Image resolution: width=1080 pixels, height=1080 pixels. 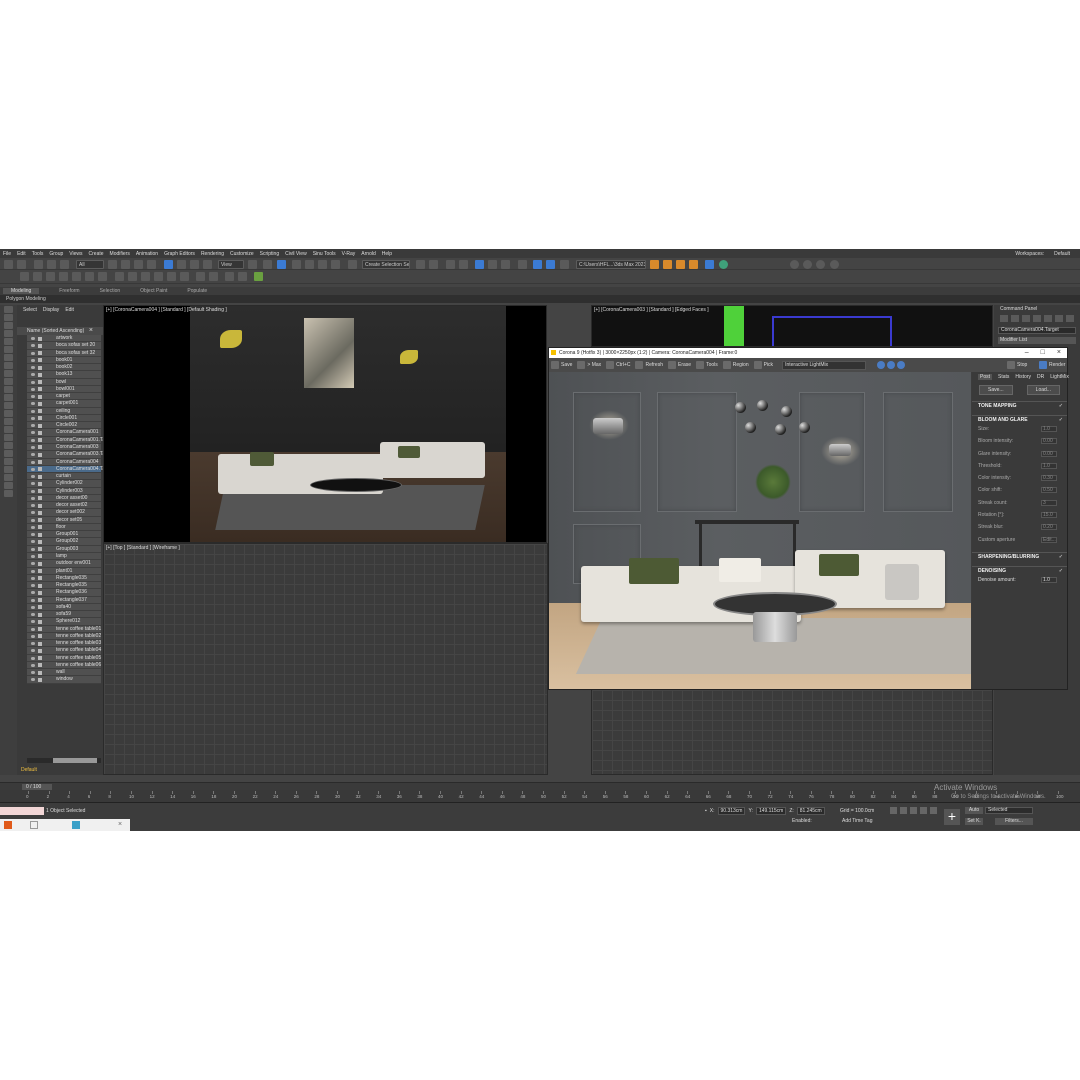 What do you see at coordinates (540, 786) in the screenshot?
I see `time-slider: 0 / 100` at bounding box center [540, 786].